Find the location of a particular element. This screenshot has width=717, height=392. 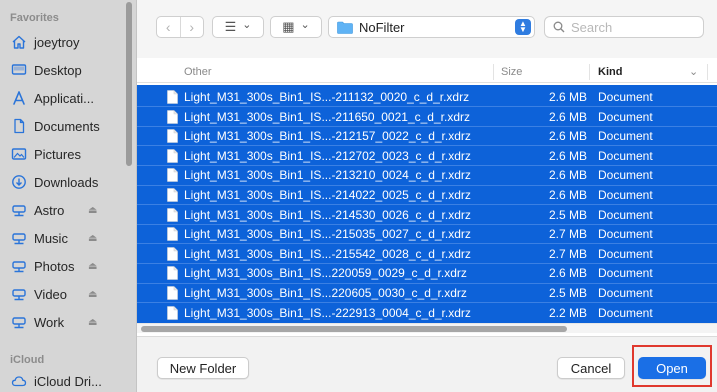

list-header: Other Size Kind ⌄ is located at coordinates (427, 72).